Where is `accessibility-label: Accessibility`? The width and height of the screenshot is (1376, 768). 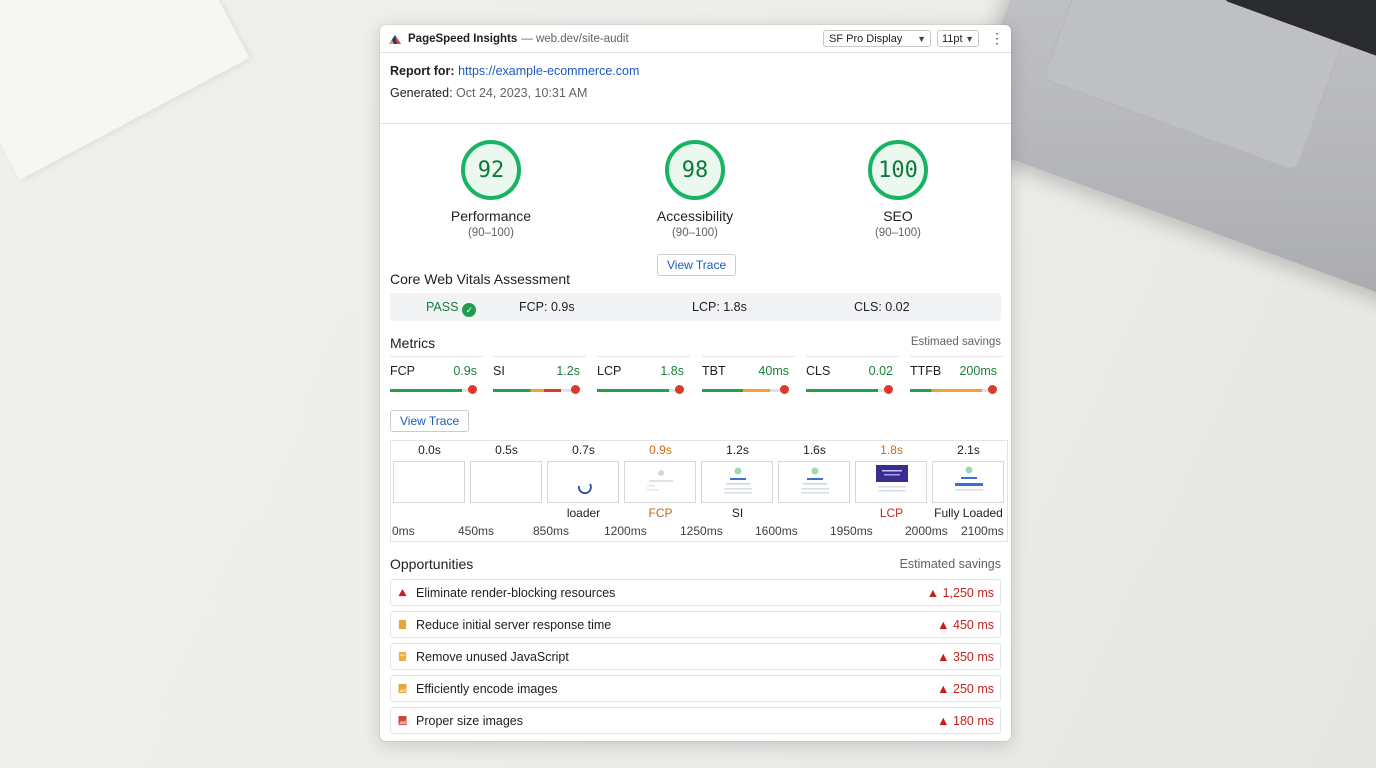 accessibility-label: Accessibility is located at coordinates (695, 216).